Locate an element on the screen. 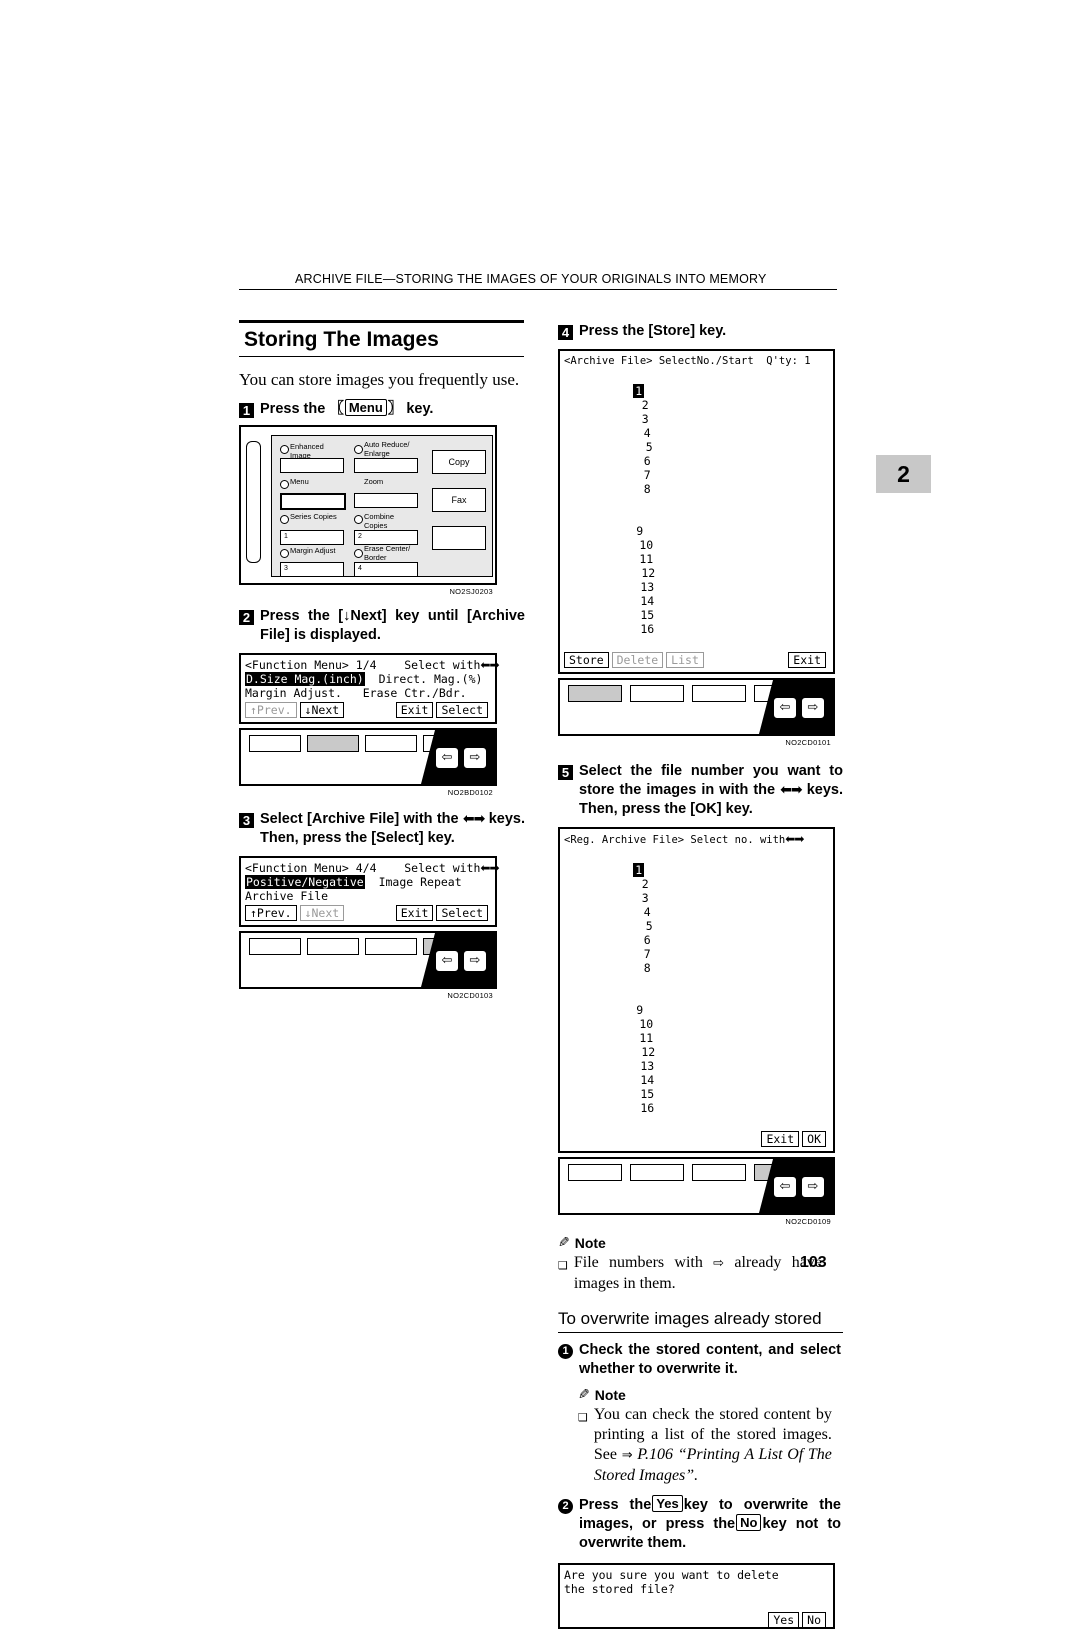  right-arrow-key-2: ⇨ is located at coordinates (475, 758).